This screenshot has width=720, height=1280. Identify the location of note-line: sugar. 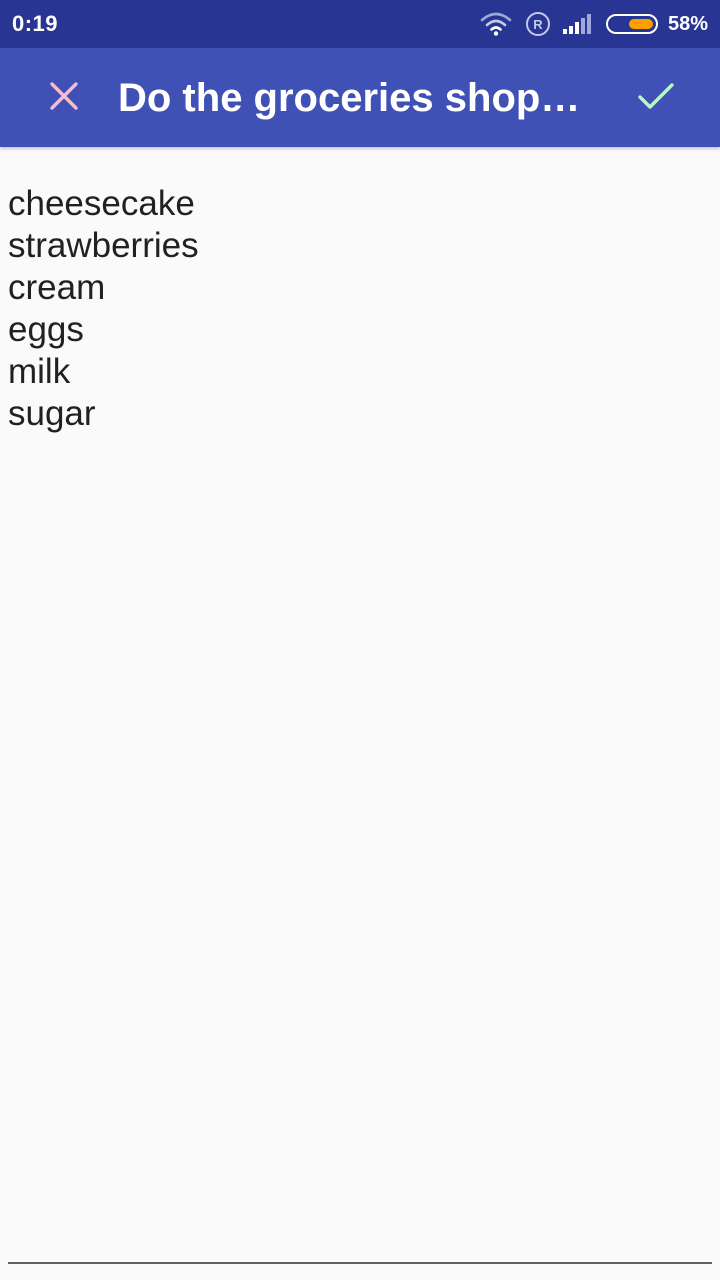
(52, 413).